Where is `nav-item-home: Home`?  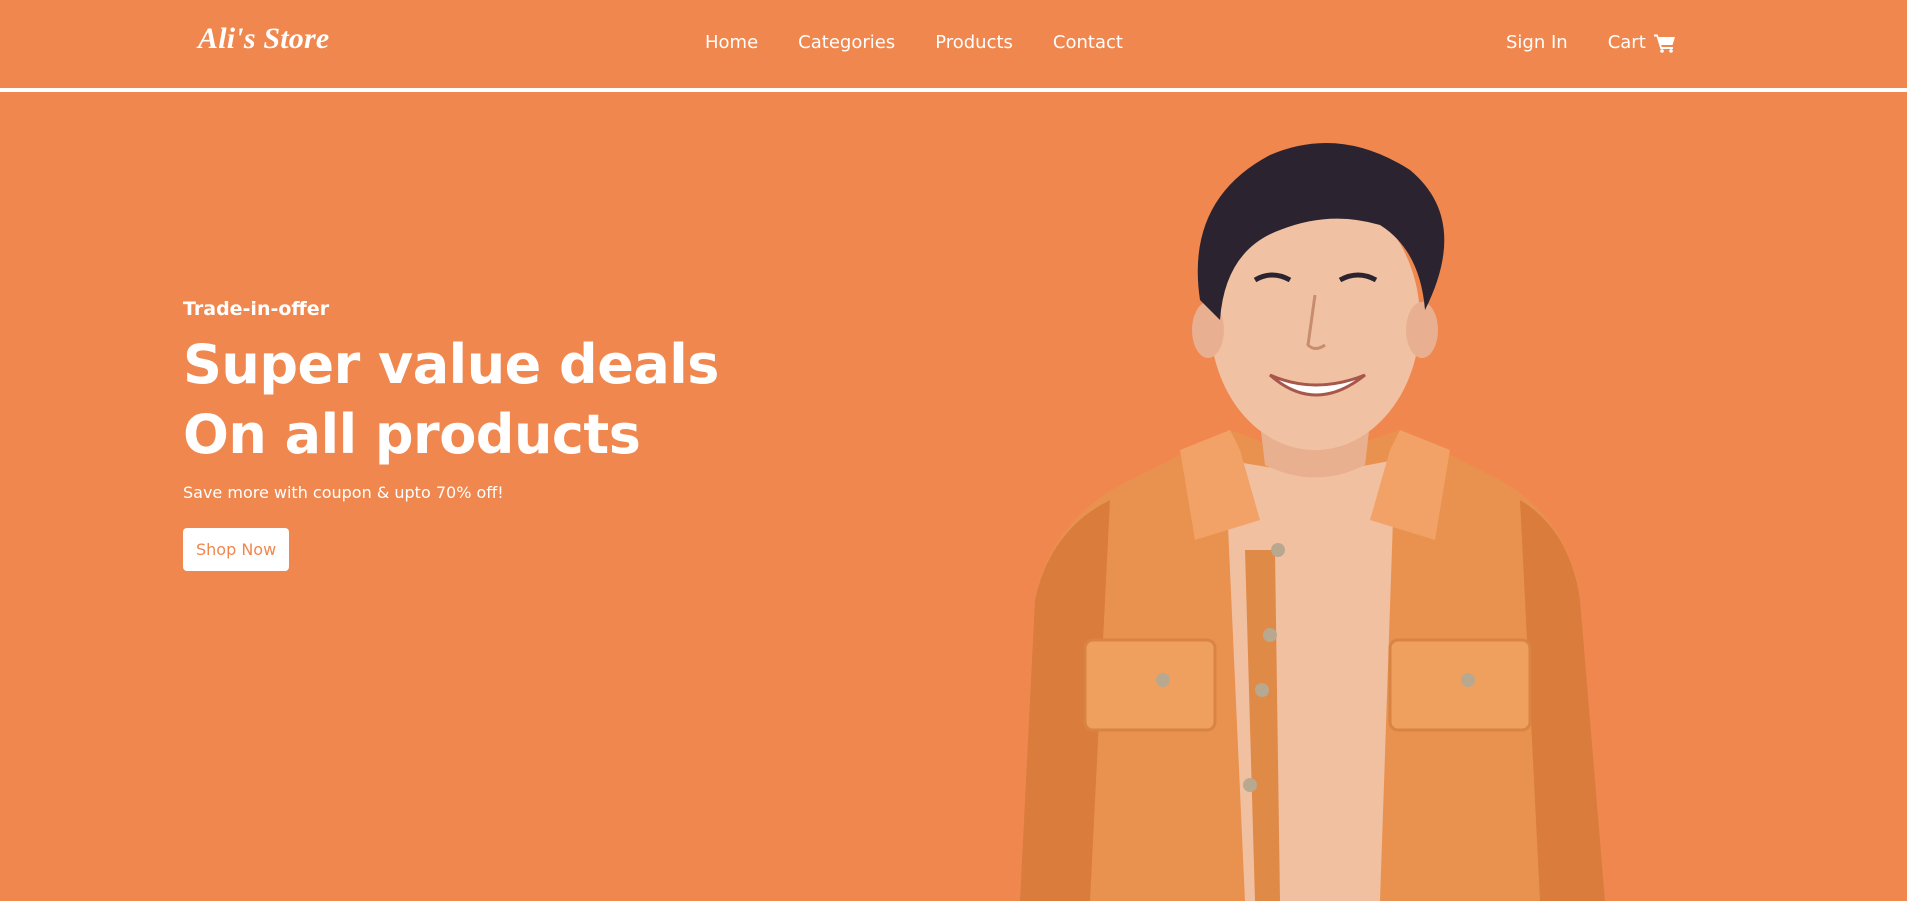 nav-item-home: Home is located at coordinates (731, 43).